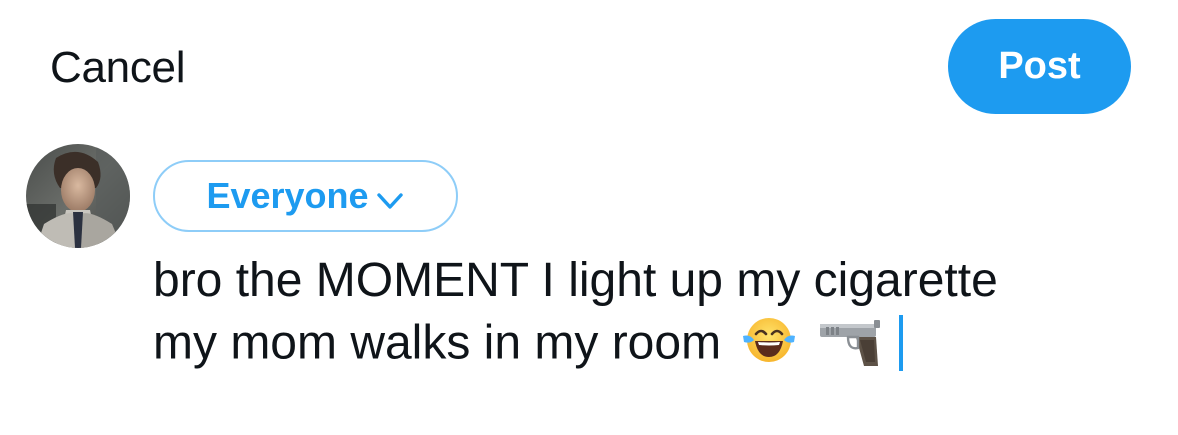 This screenshot has width=1178, height=435. Describe the element at coordinates (117, 68) in the screenshot. I see `cancel-button: Cancel` at that location.